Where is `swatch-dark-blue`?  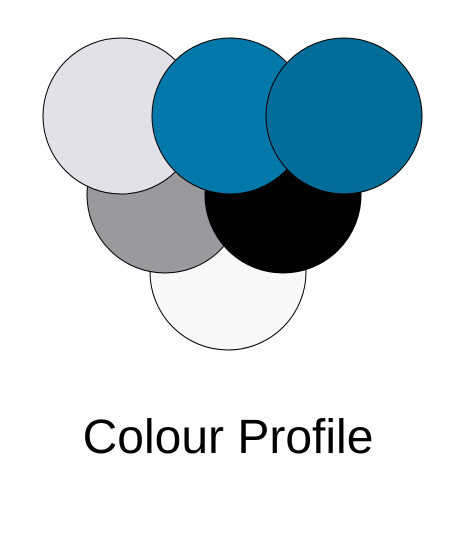
swatch-dark-blue is located at coordinates (344, 116).